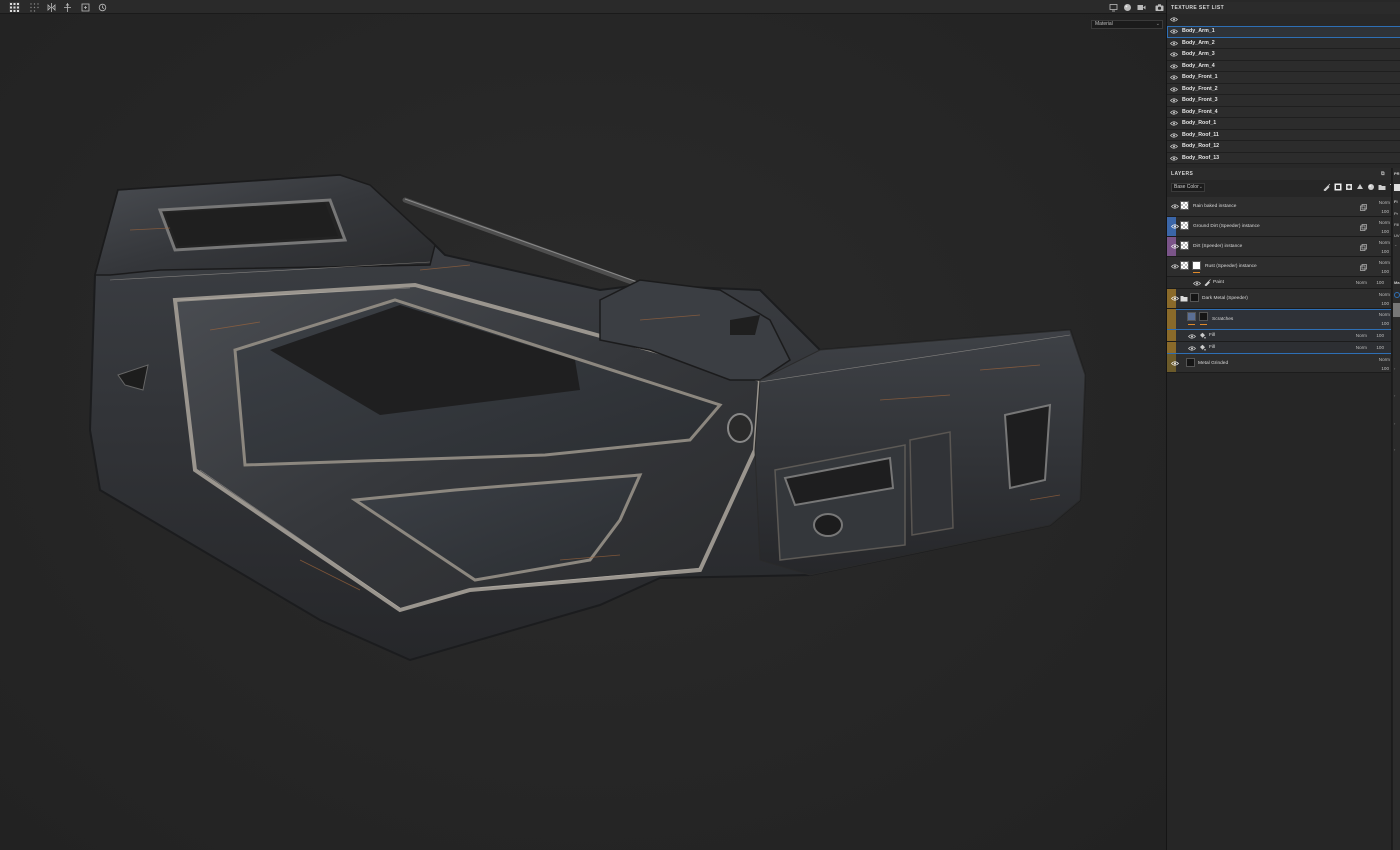 This screenshot has height=850, width=1400. Describe the element at coordinates (1382, 187) in the screenshot. I see `add-folder-icon` at that location.